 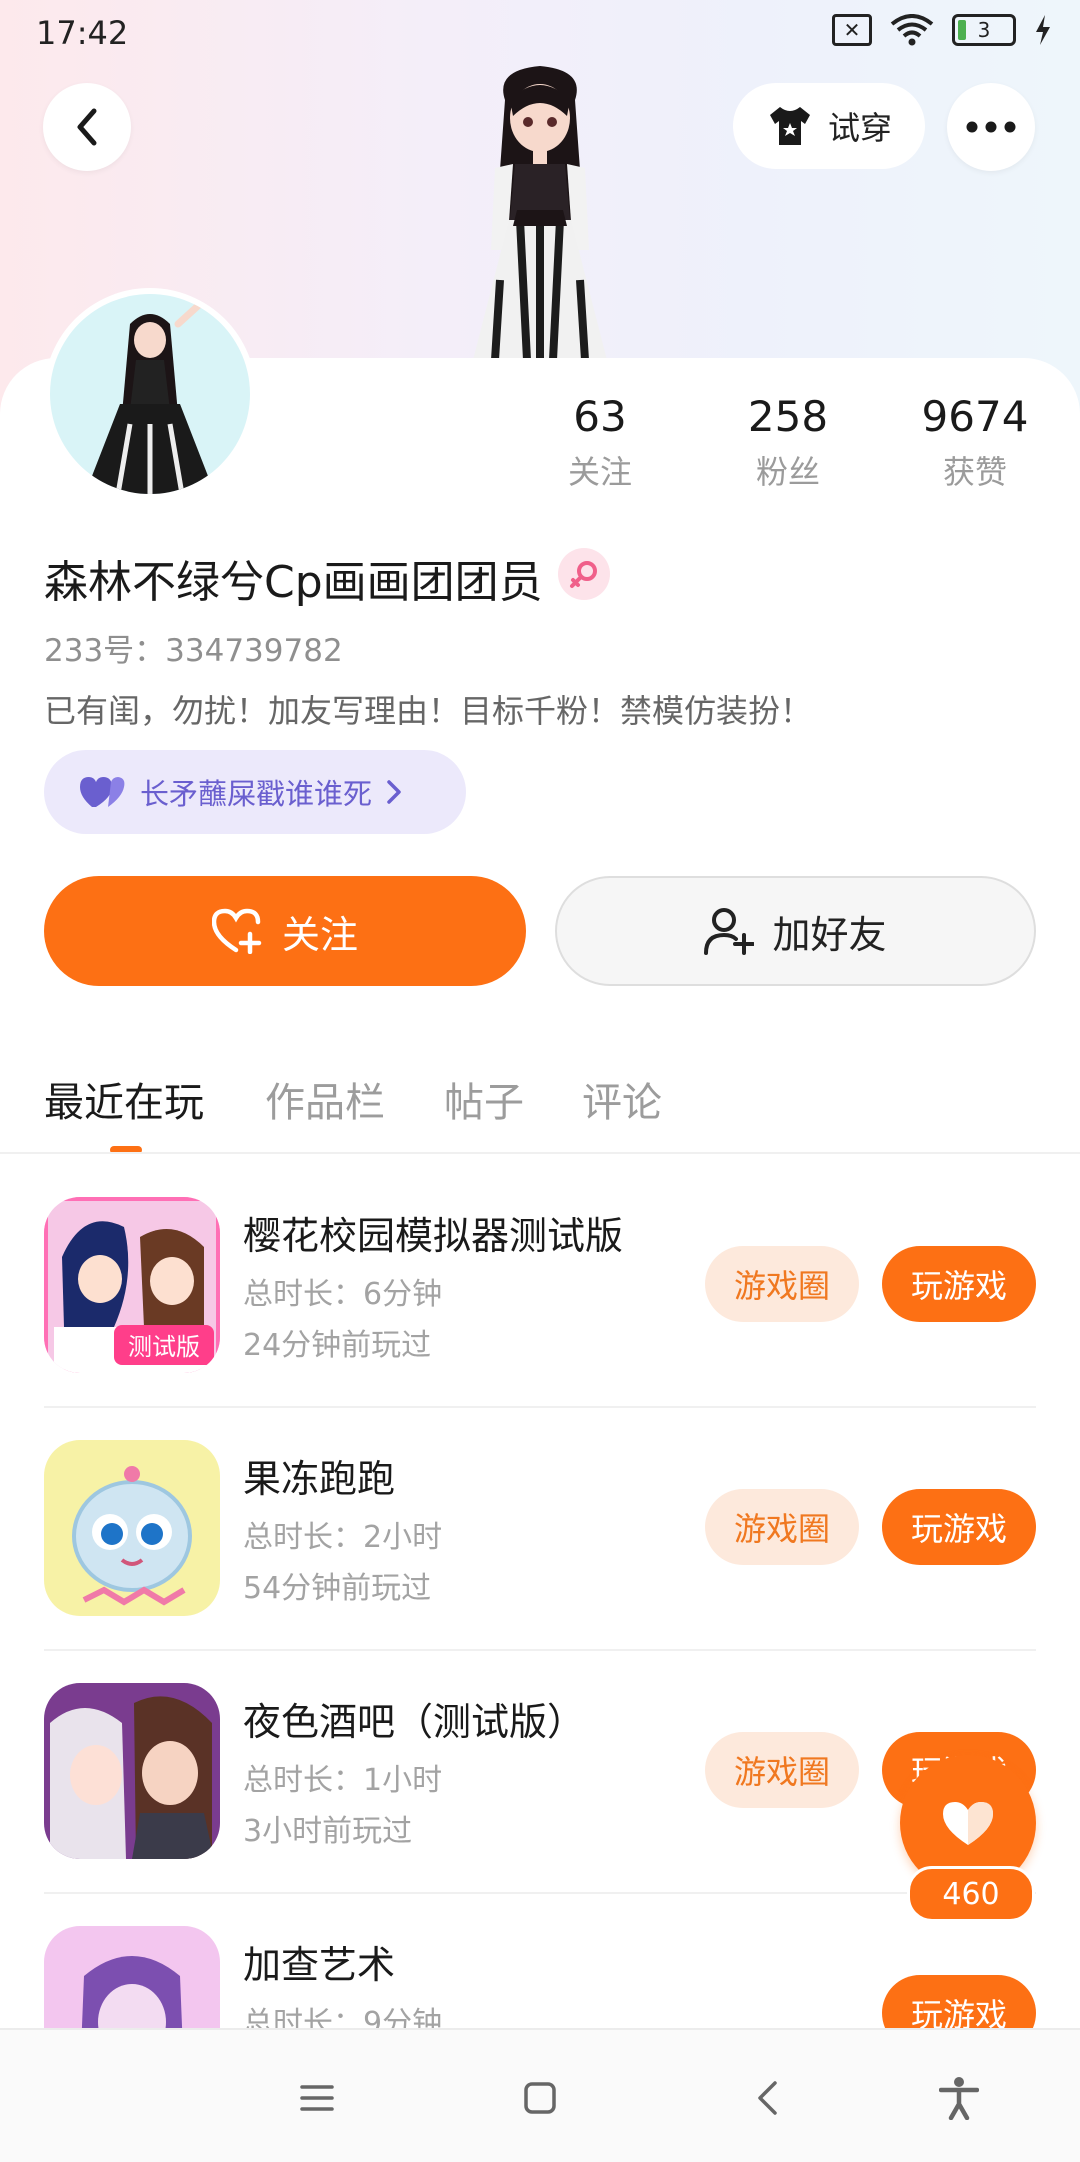 I want to click on avatar, so click(x=150, y=394).